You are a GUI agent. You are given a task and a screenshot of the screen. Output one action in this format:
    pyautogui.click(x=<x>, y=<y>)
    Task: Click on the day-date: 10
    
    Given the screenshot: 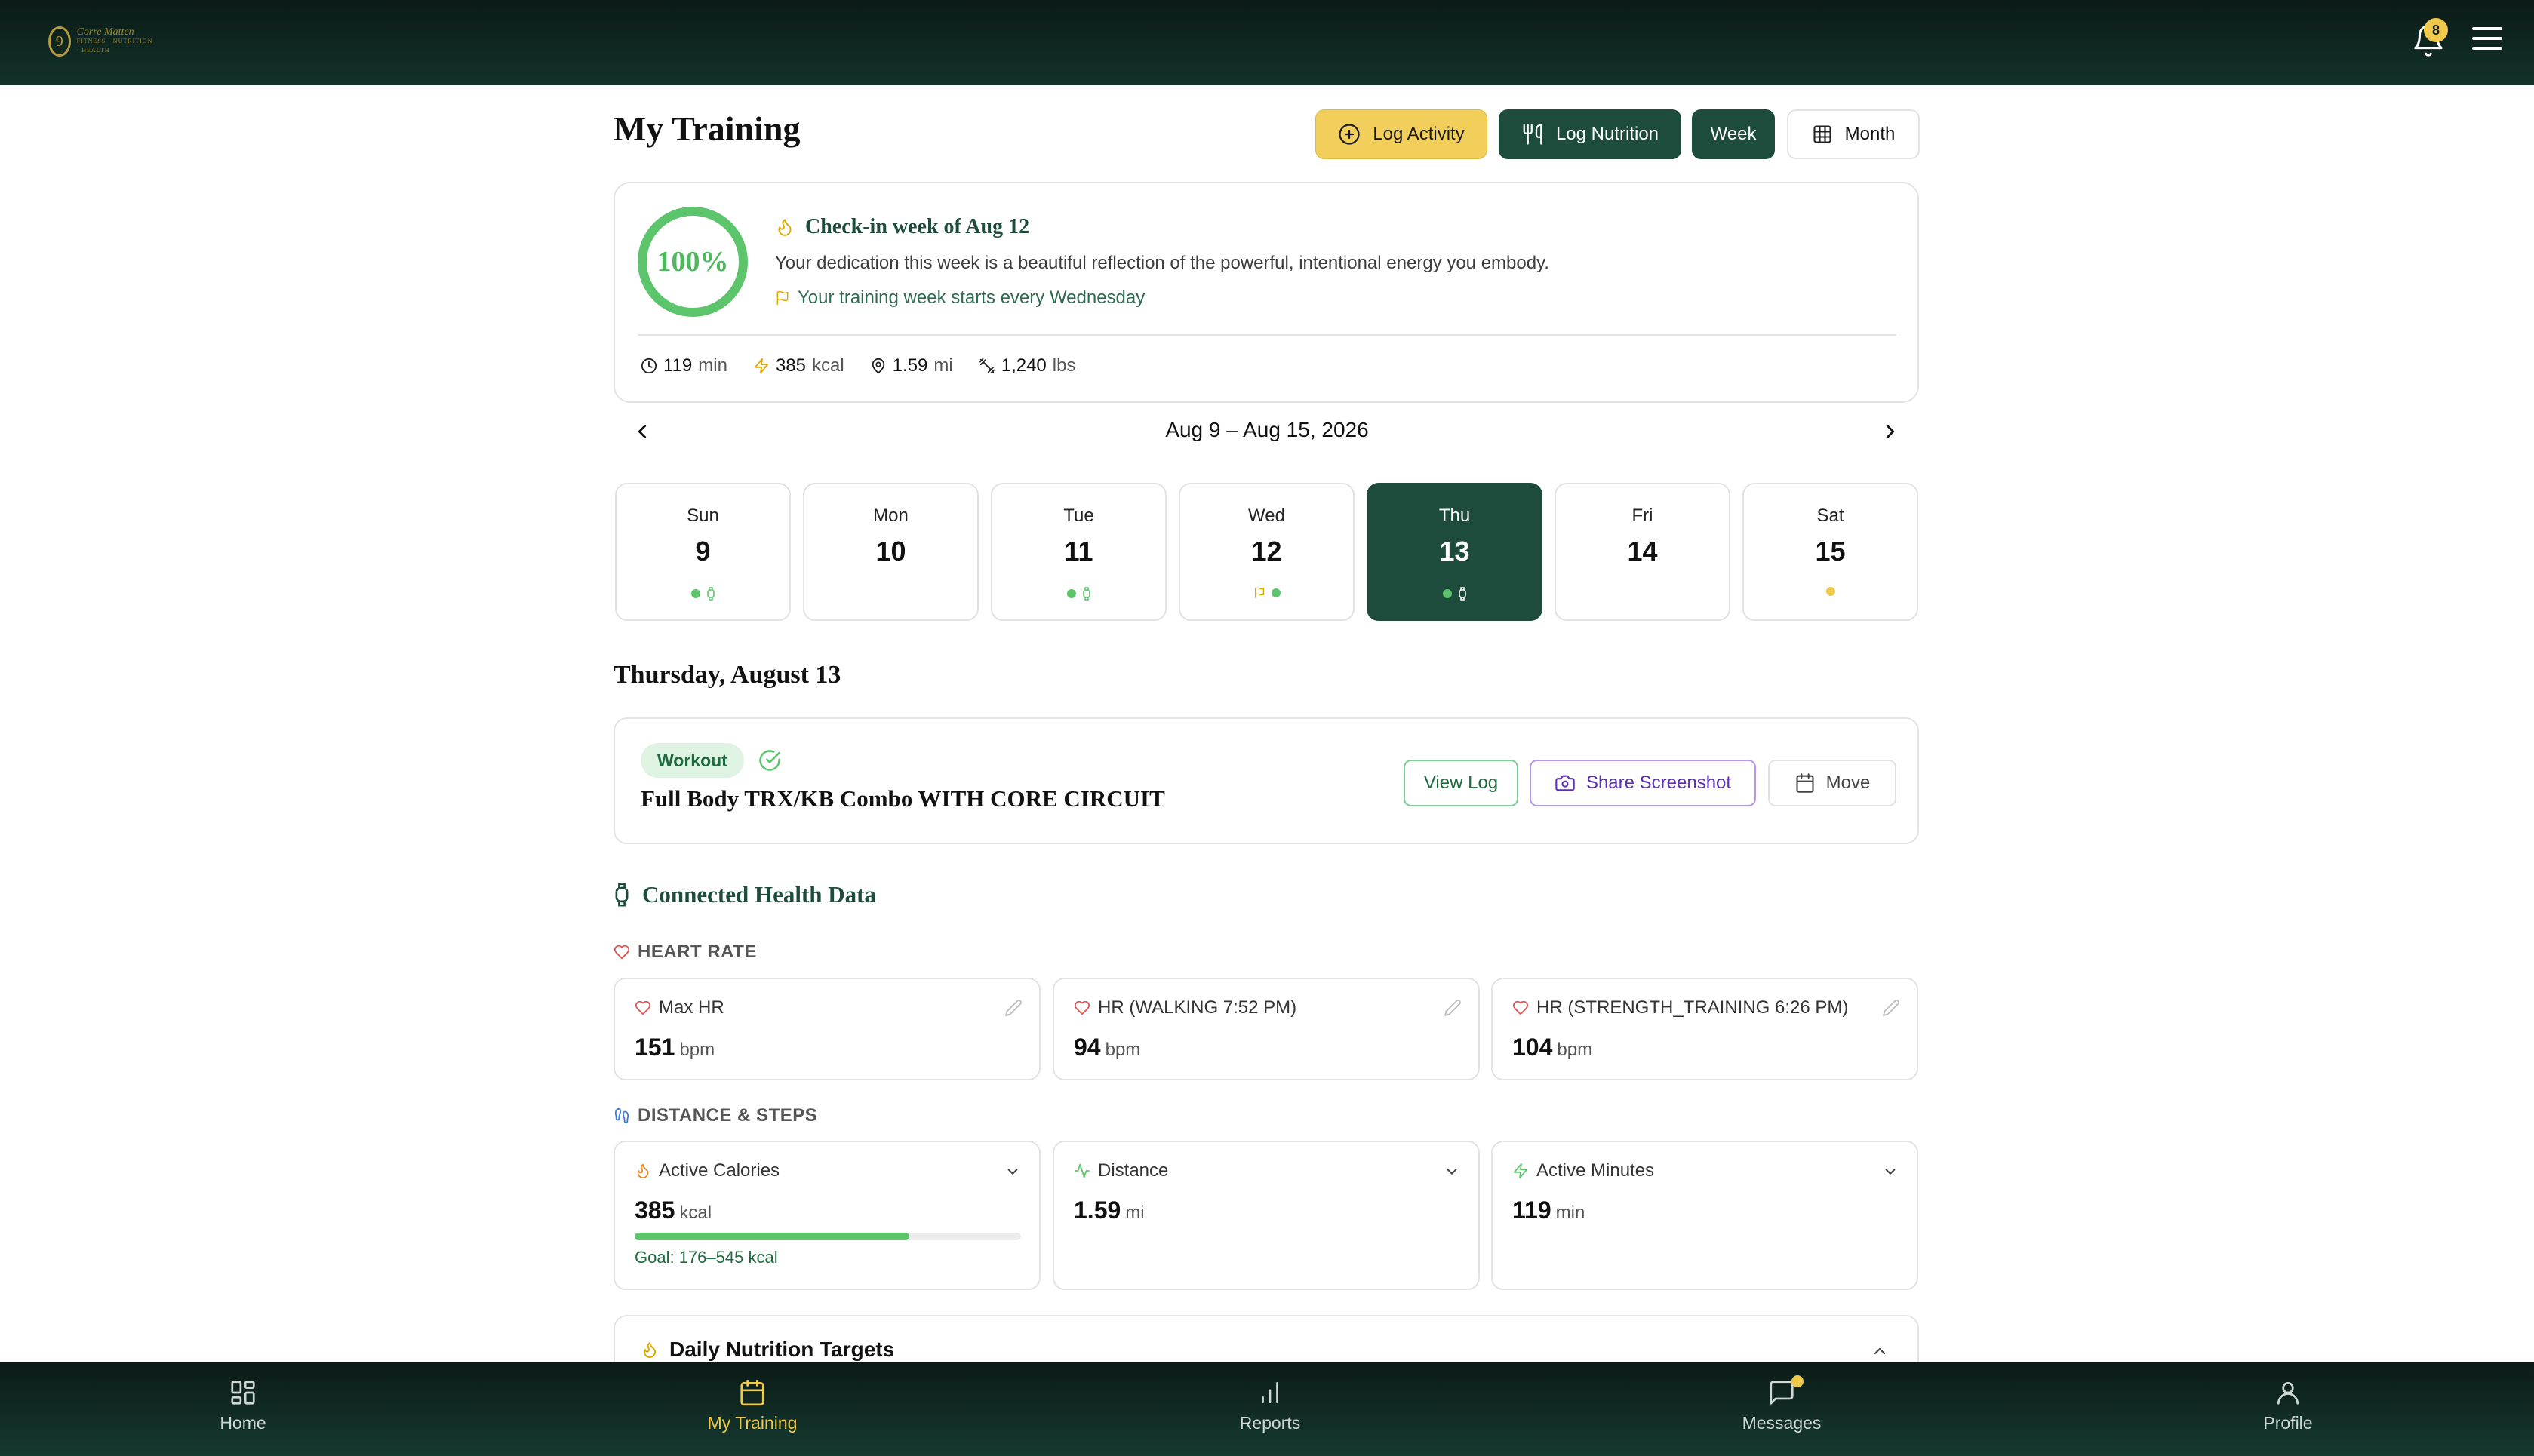 What is the action you would take?
    pyautogui.click(x=890, y=551)
    